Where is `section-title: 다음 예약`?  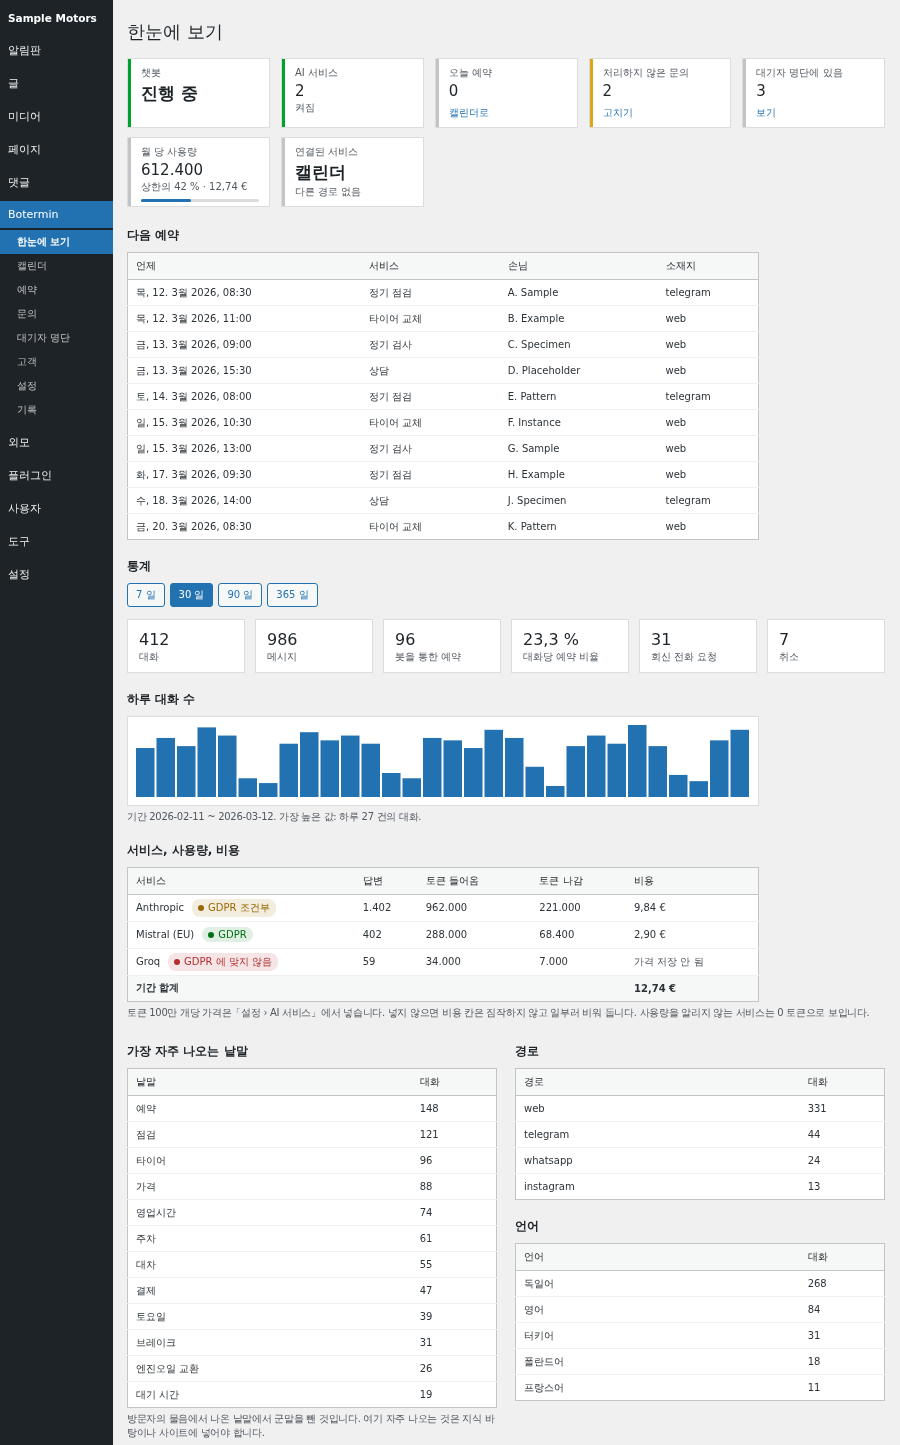
section-title: 다음 예약 is located at coordinates (154, 235).